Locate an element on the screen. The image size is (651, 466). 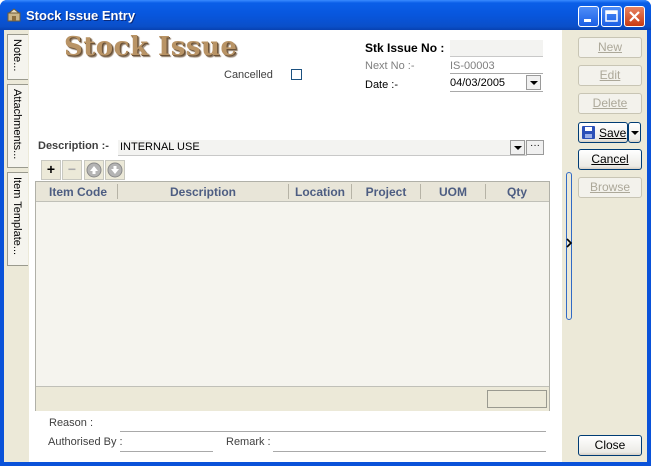
close-window-button is located at coordinates (634, 16).